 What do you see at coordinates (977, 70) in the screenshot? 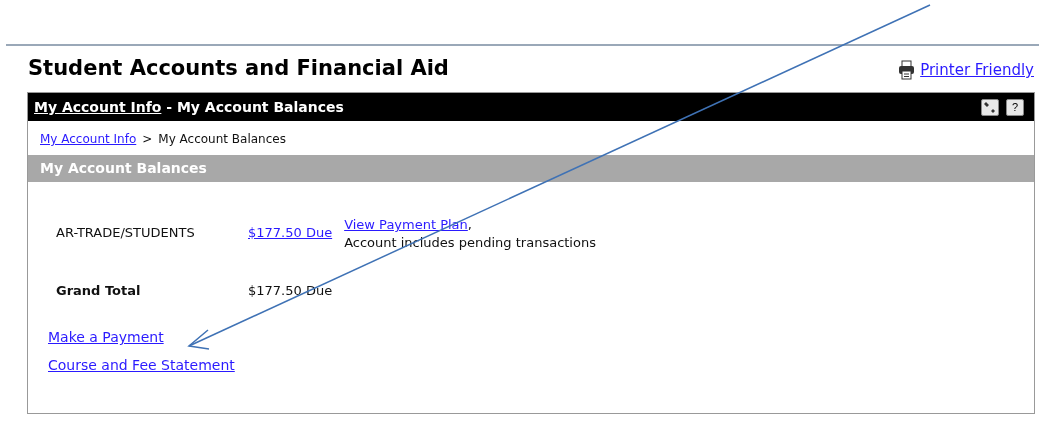
I see `printer-friendly-link: Printer Friendly` at bounding box center [977, 70].